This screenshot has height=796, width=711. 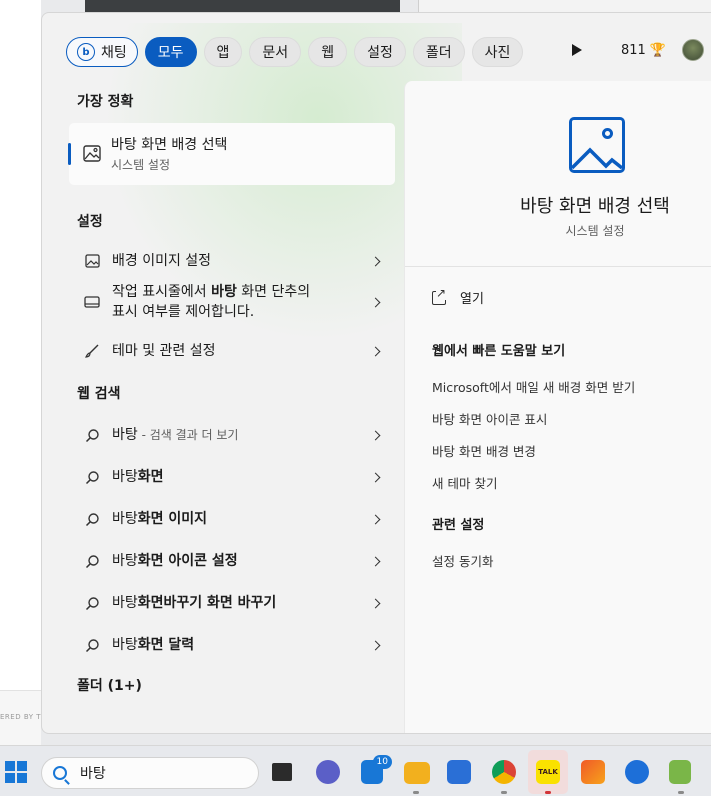 What do you see at coordinates (458, 296) in the screenshot?
I see `open-button: 열기` at bounding box center [458, 296].